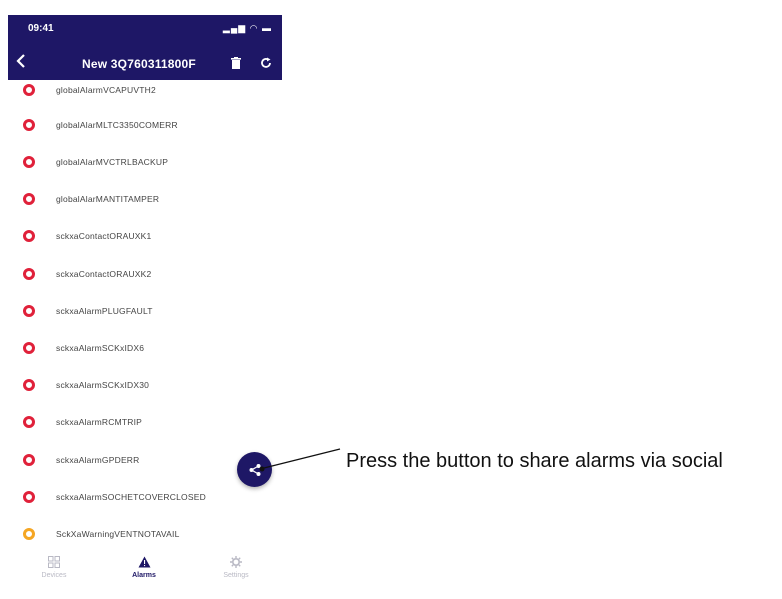  I want to click on callout-leader-line, so click(300, 460).